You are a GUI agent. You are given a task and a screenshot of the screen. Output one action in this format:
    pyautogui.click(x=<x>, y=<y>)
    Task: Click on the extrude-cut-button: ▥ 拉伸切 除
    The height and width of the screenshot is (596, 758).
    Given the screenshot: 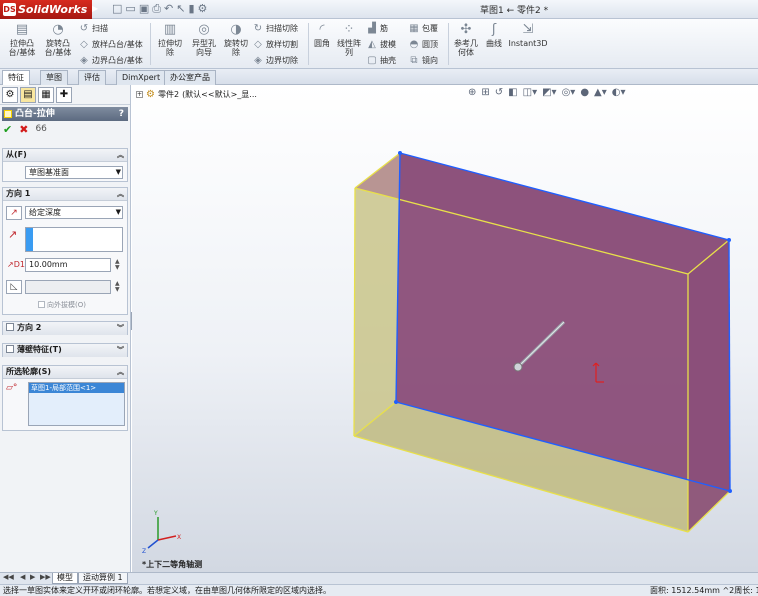 What is the action you would take?
    pyautogui.click(x=170, y=39)
    